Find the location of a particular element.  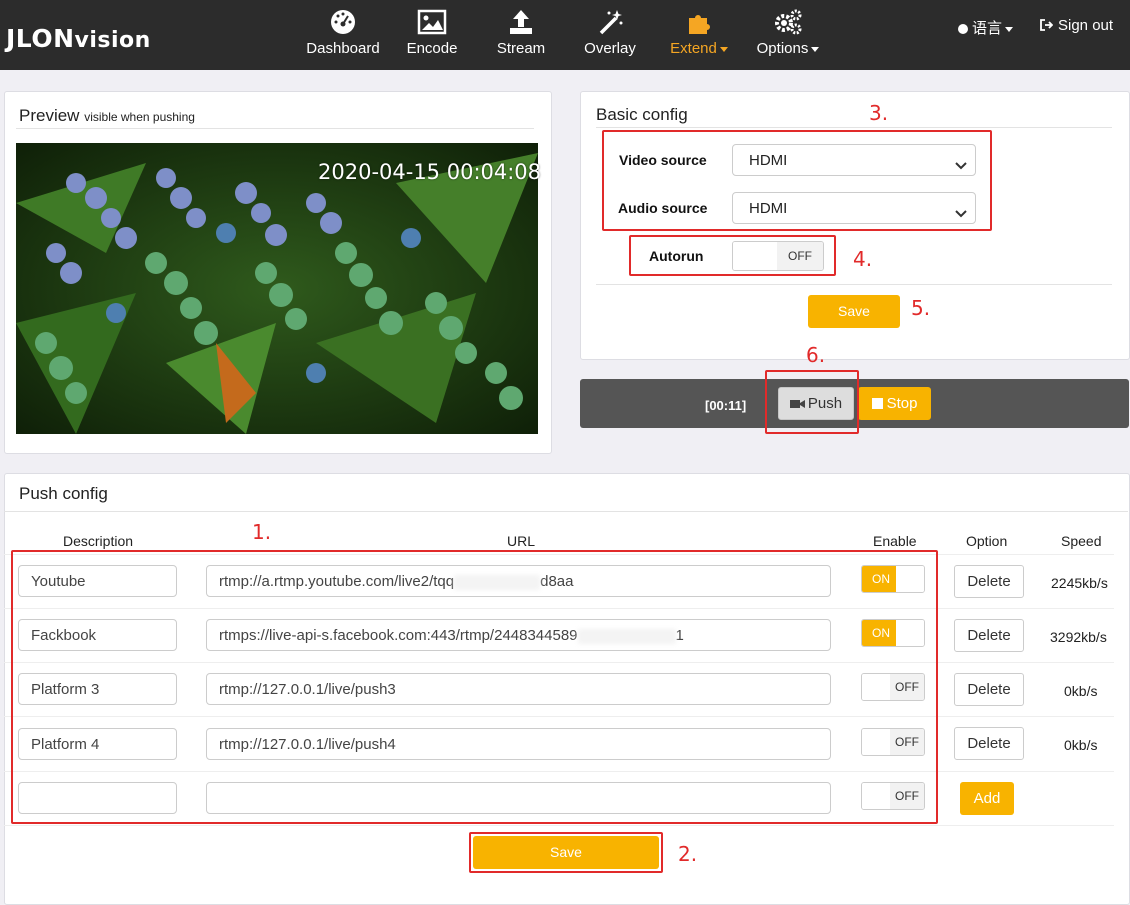

preview-subtitle: visible when pushing is located at coordinates (139, 117).